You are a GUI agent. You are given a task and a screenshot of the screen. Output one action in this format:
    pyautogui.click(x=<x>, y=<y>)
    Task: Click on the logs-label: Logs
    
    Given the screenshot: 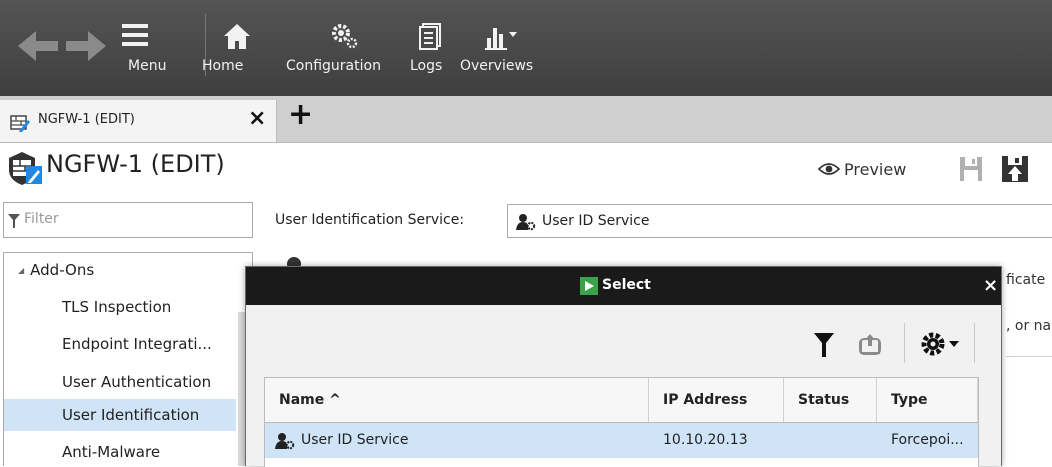 What is the action you would take?
    pyautogui.click(x=426, y=66)
    